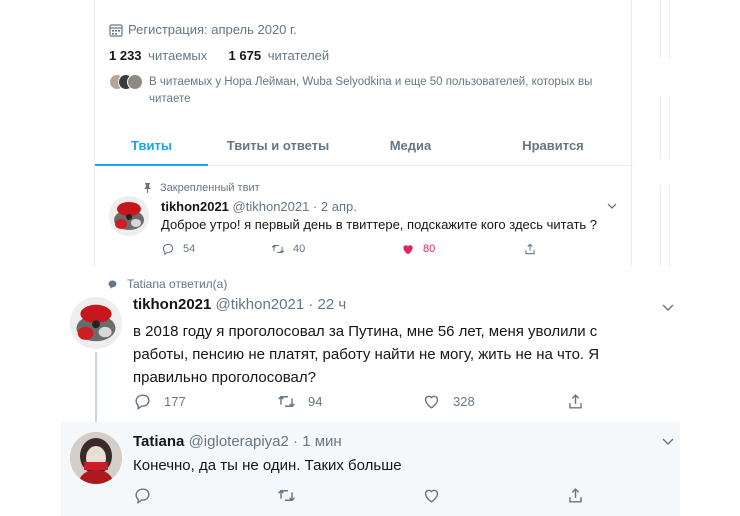 The image size is (740, 516). Describe the element at coordinates (267, 465) in the screenshot. I see `tweet-text: Конечно, да ты не один. Таких больше` at that location.